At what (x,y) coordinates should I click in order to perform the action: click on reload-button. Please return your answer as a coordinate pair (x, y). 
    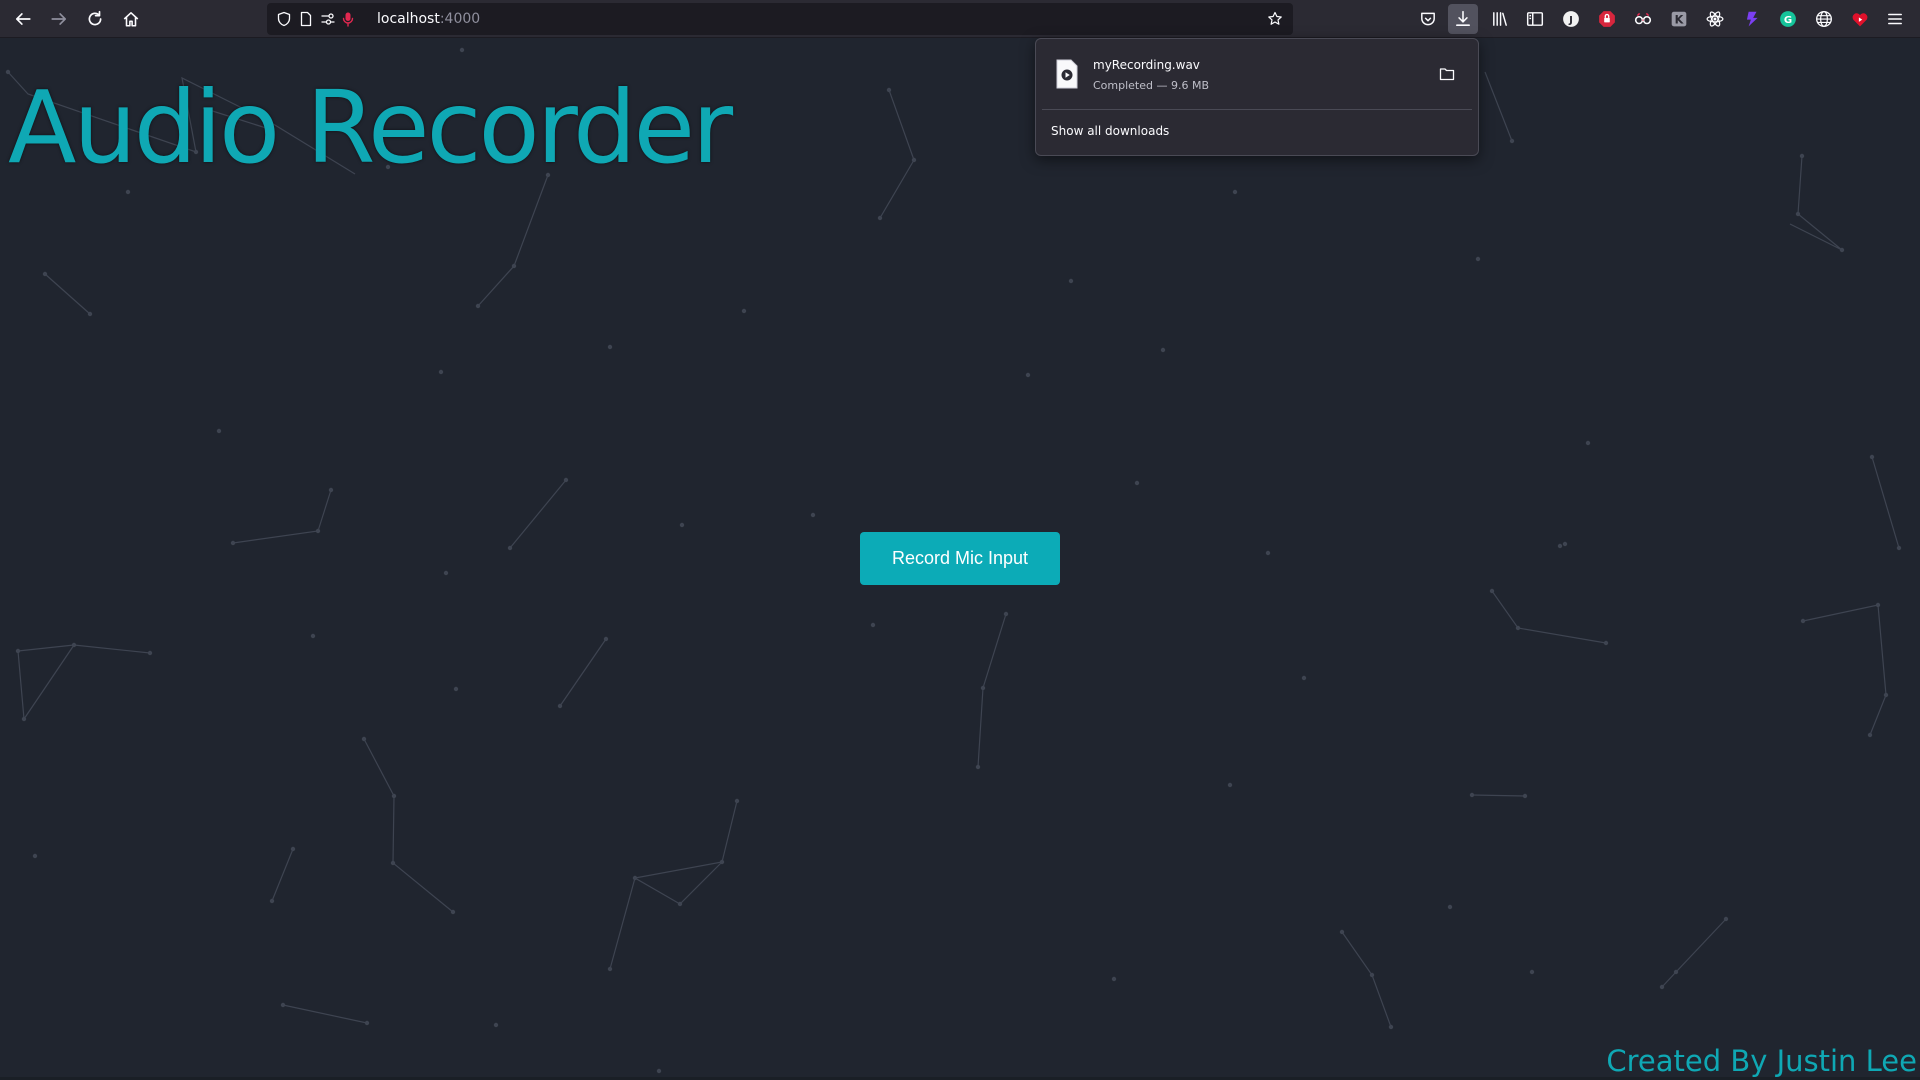
    Looking at the image, I should click on (95, 19).